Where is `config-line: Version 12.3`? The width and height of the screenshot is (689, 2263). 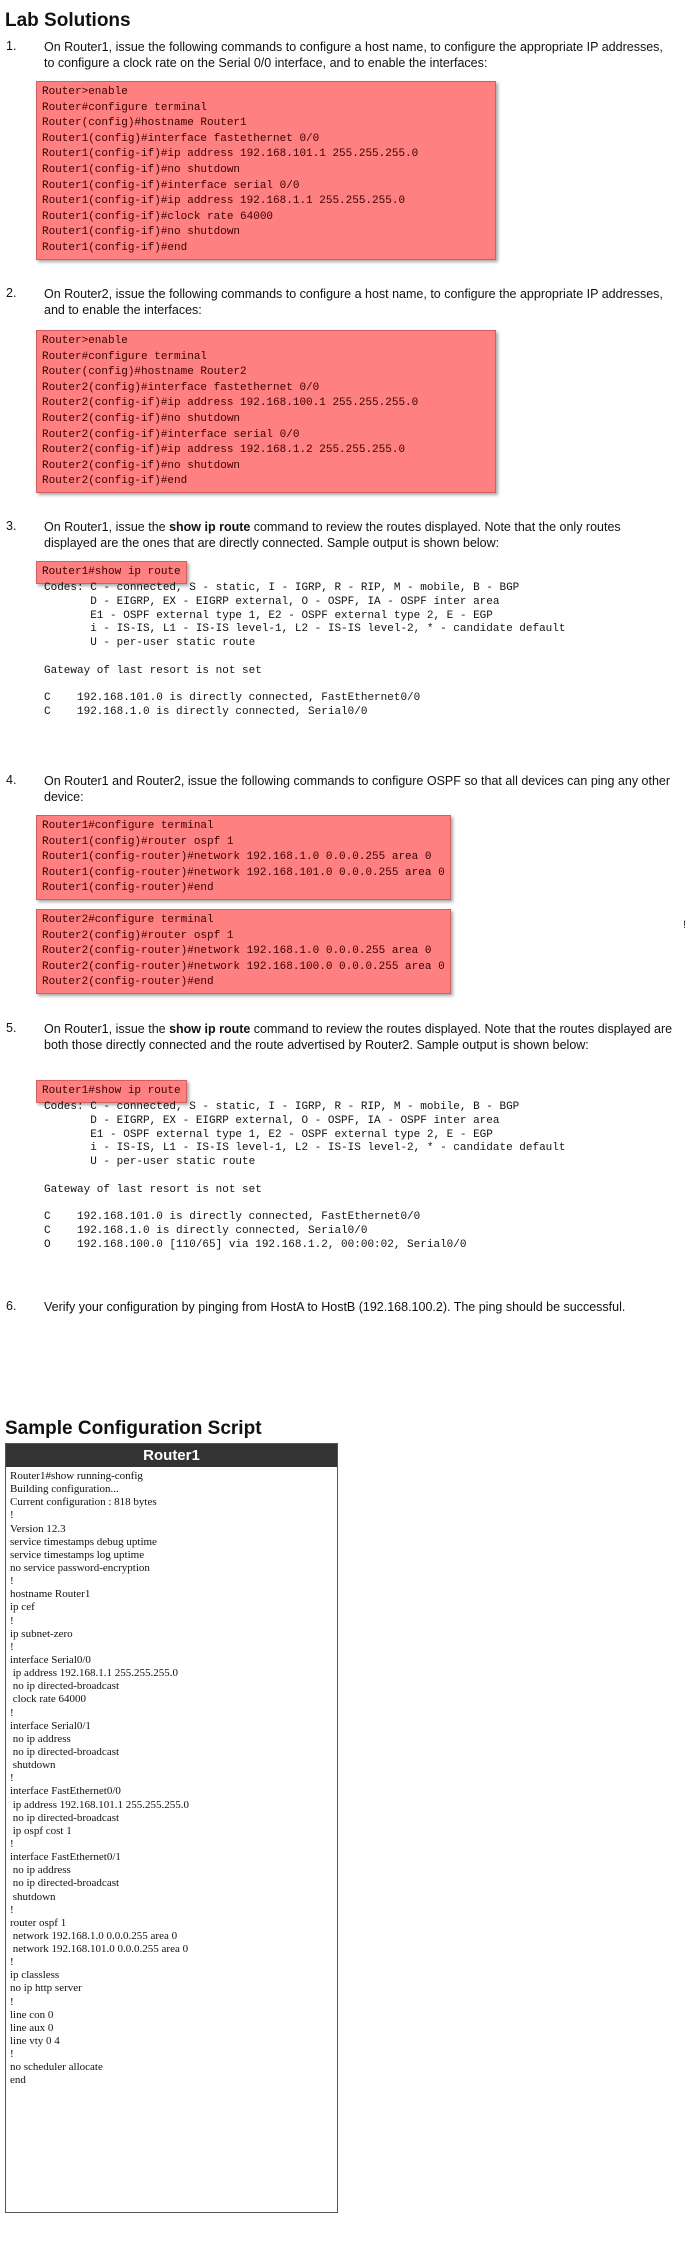 config-line: Version 12.3 is located at coordinates (38, 1528).